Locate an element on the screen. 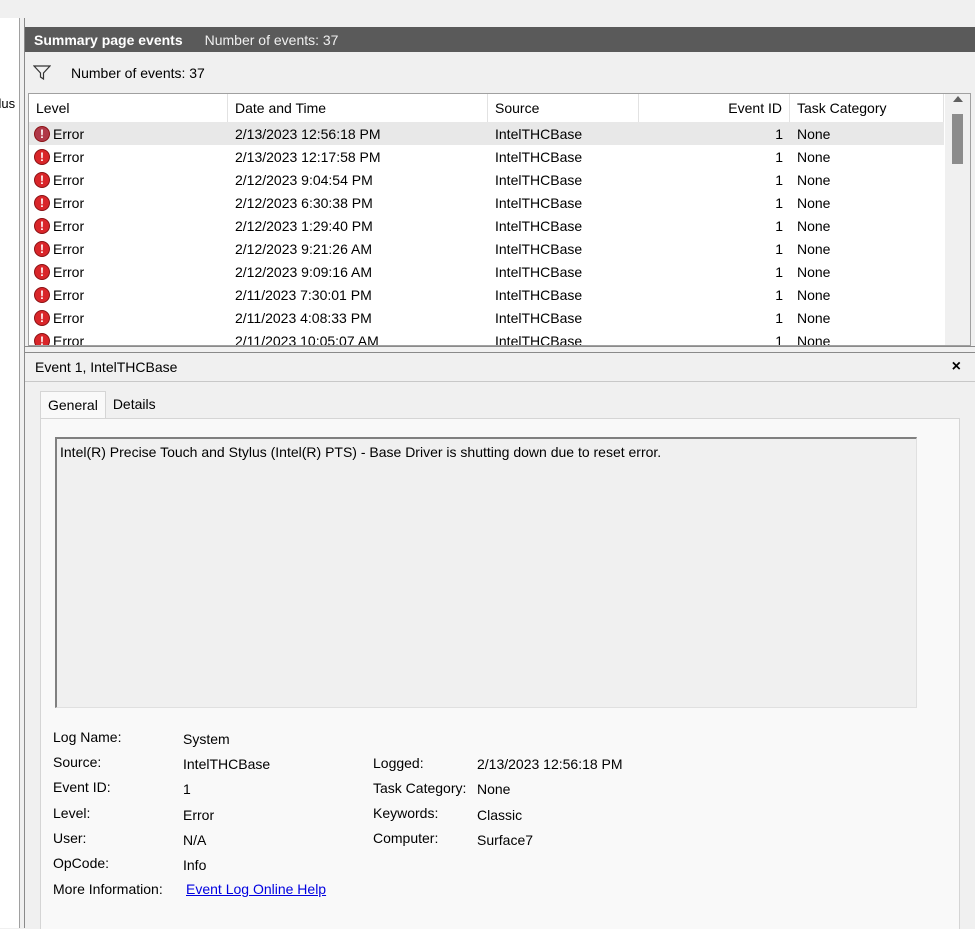  computer-value: Surface7 is located at coordinates (505, 840).